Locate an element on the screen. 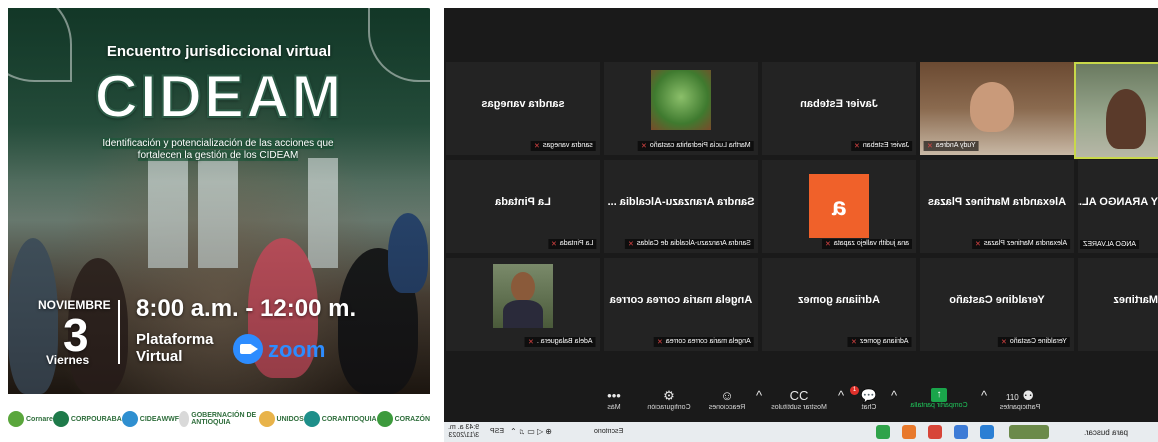  participant-label: Angela maria correa correa ✕ is located at coordinates (704, 342).